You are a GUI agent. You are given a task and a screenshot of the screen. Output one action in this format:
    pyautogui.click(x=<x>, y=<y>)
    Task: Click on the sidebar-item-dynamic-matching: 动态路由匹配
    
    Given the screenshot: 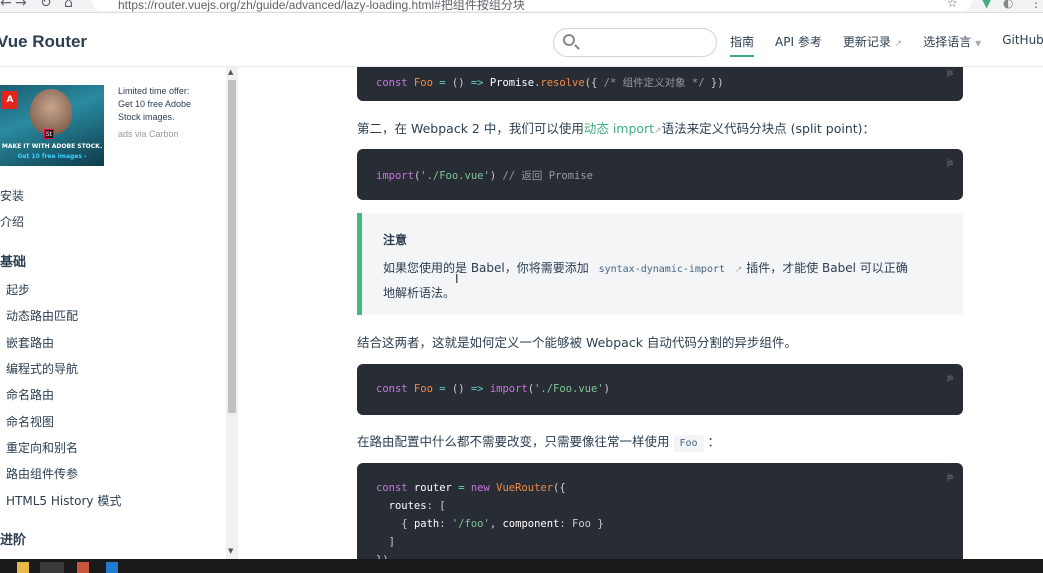 What is the action you would take?
    pyautogui.click(x=42, y=315)
    